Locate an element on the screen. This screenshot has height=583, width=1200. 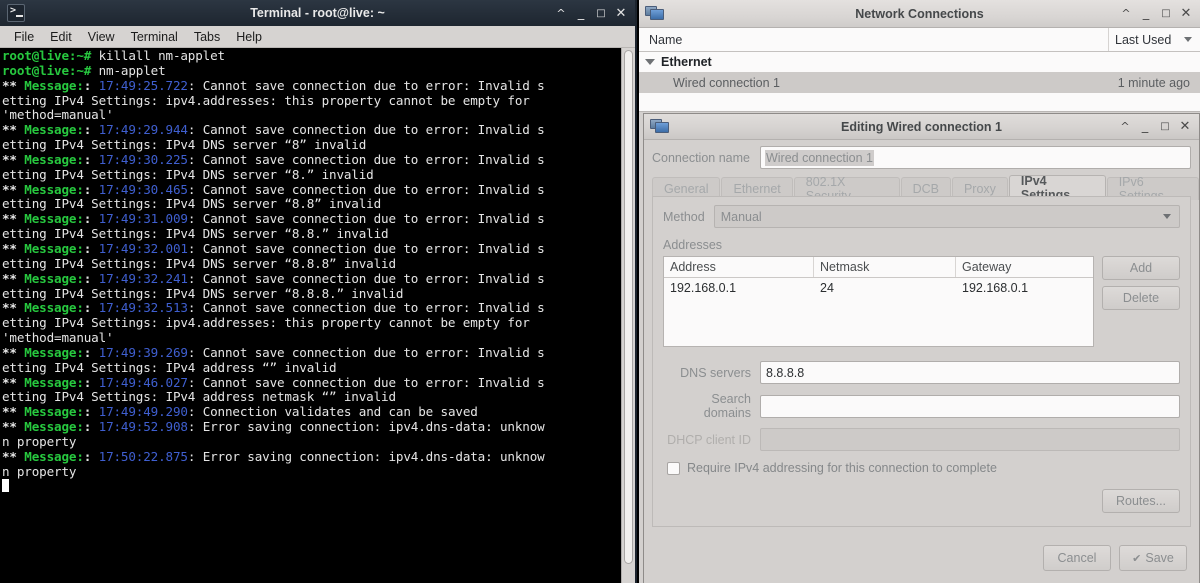
menu-item-view: View is located at coordinates (101, 37).